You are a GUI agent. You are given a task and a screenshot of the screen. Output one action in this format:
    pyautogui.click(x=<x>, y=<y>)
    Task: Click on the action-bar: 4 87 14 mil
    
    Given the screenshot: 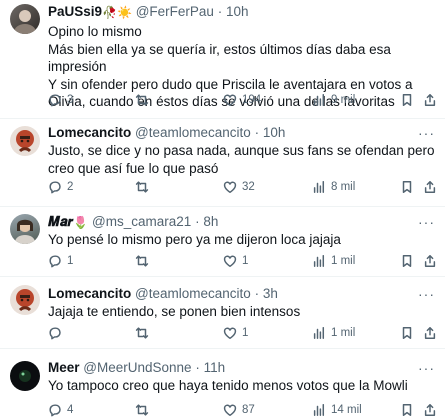 What is the action you would take?
    pyautogui.click(x=242, y=410)
    